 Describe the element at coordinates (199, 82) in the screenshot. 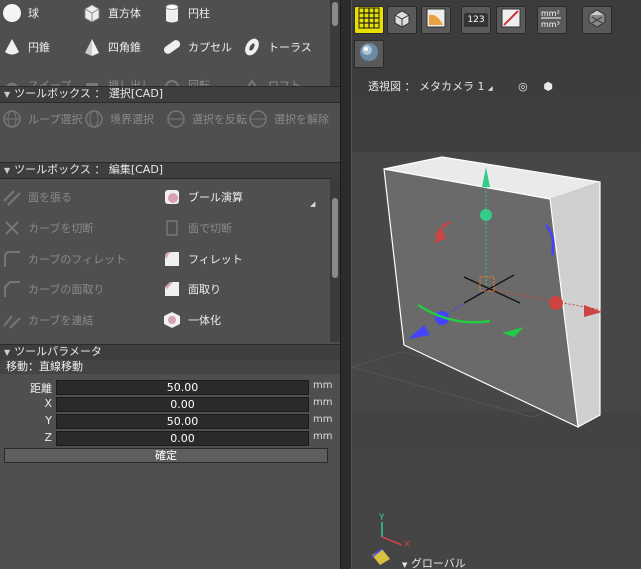

I see `tool-label: 回転` at that location.